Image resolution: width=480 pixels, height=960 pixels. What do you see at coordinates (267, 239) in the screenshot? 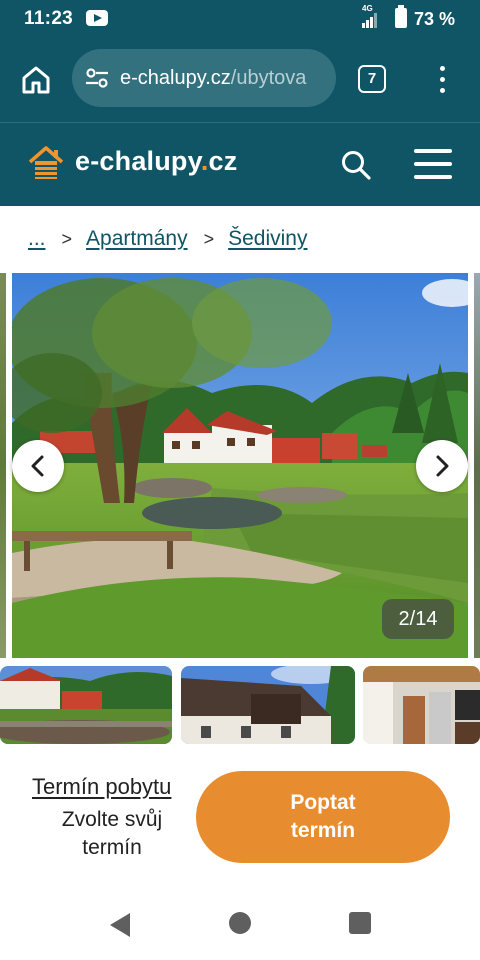
I see `breadcrumb-current: Šediviny` at bounding box center [267, 239].